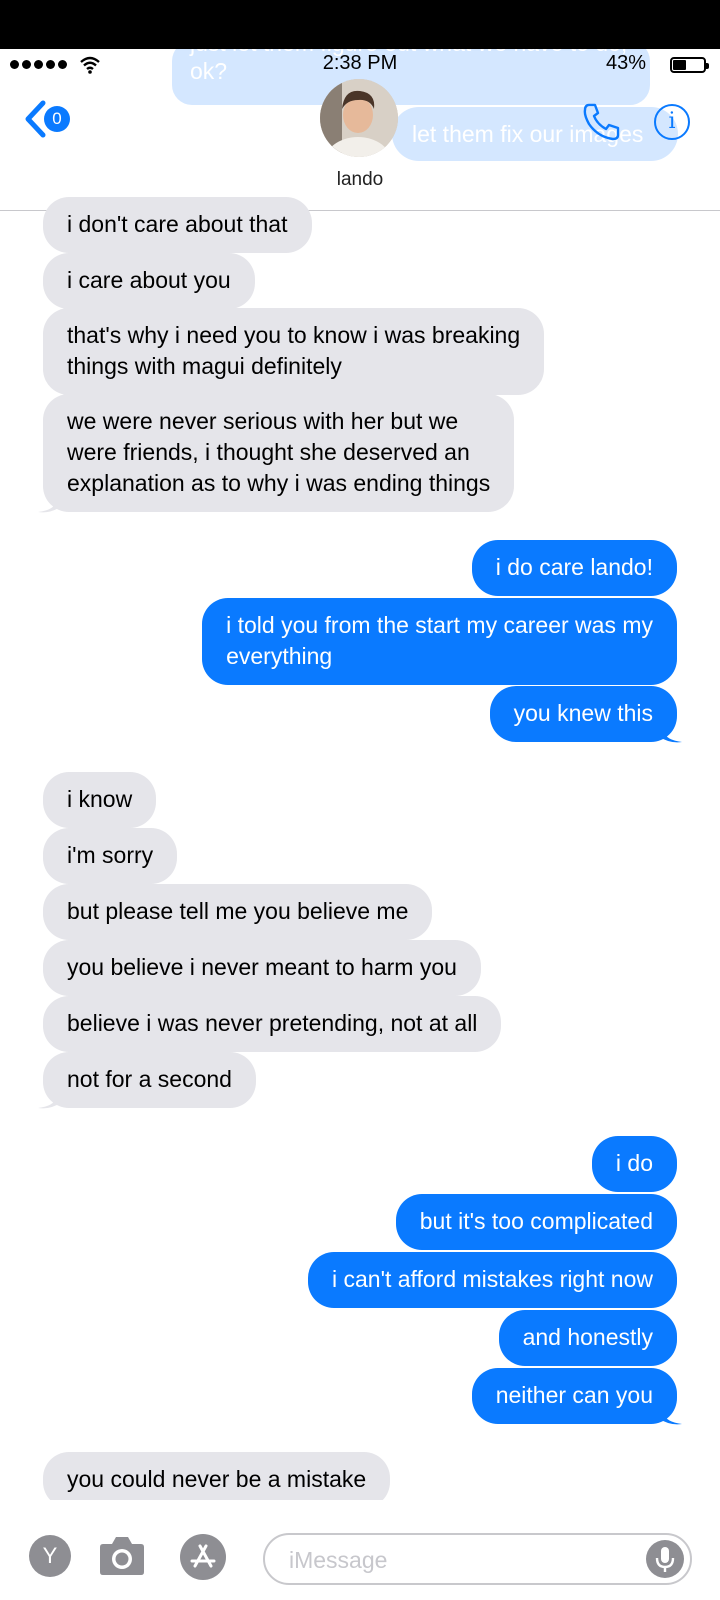  Describe the element at coordinates (262, 968) in the screenshot. I see `incoming-message-bubble: you believe i never meant to harm you` at that location.